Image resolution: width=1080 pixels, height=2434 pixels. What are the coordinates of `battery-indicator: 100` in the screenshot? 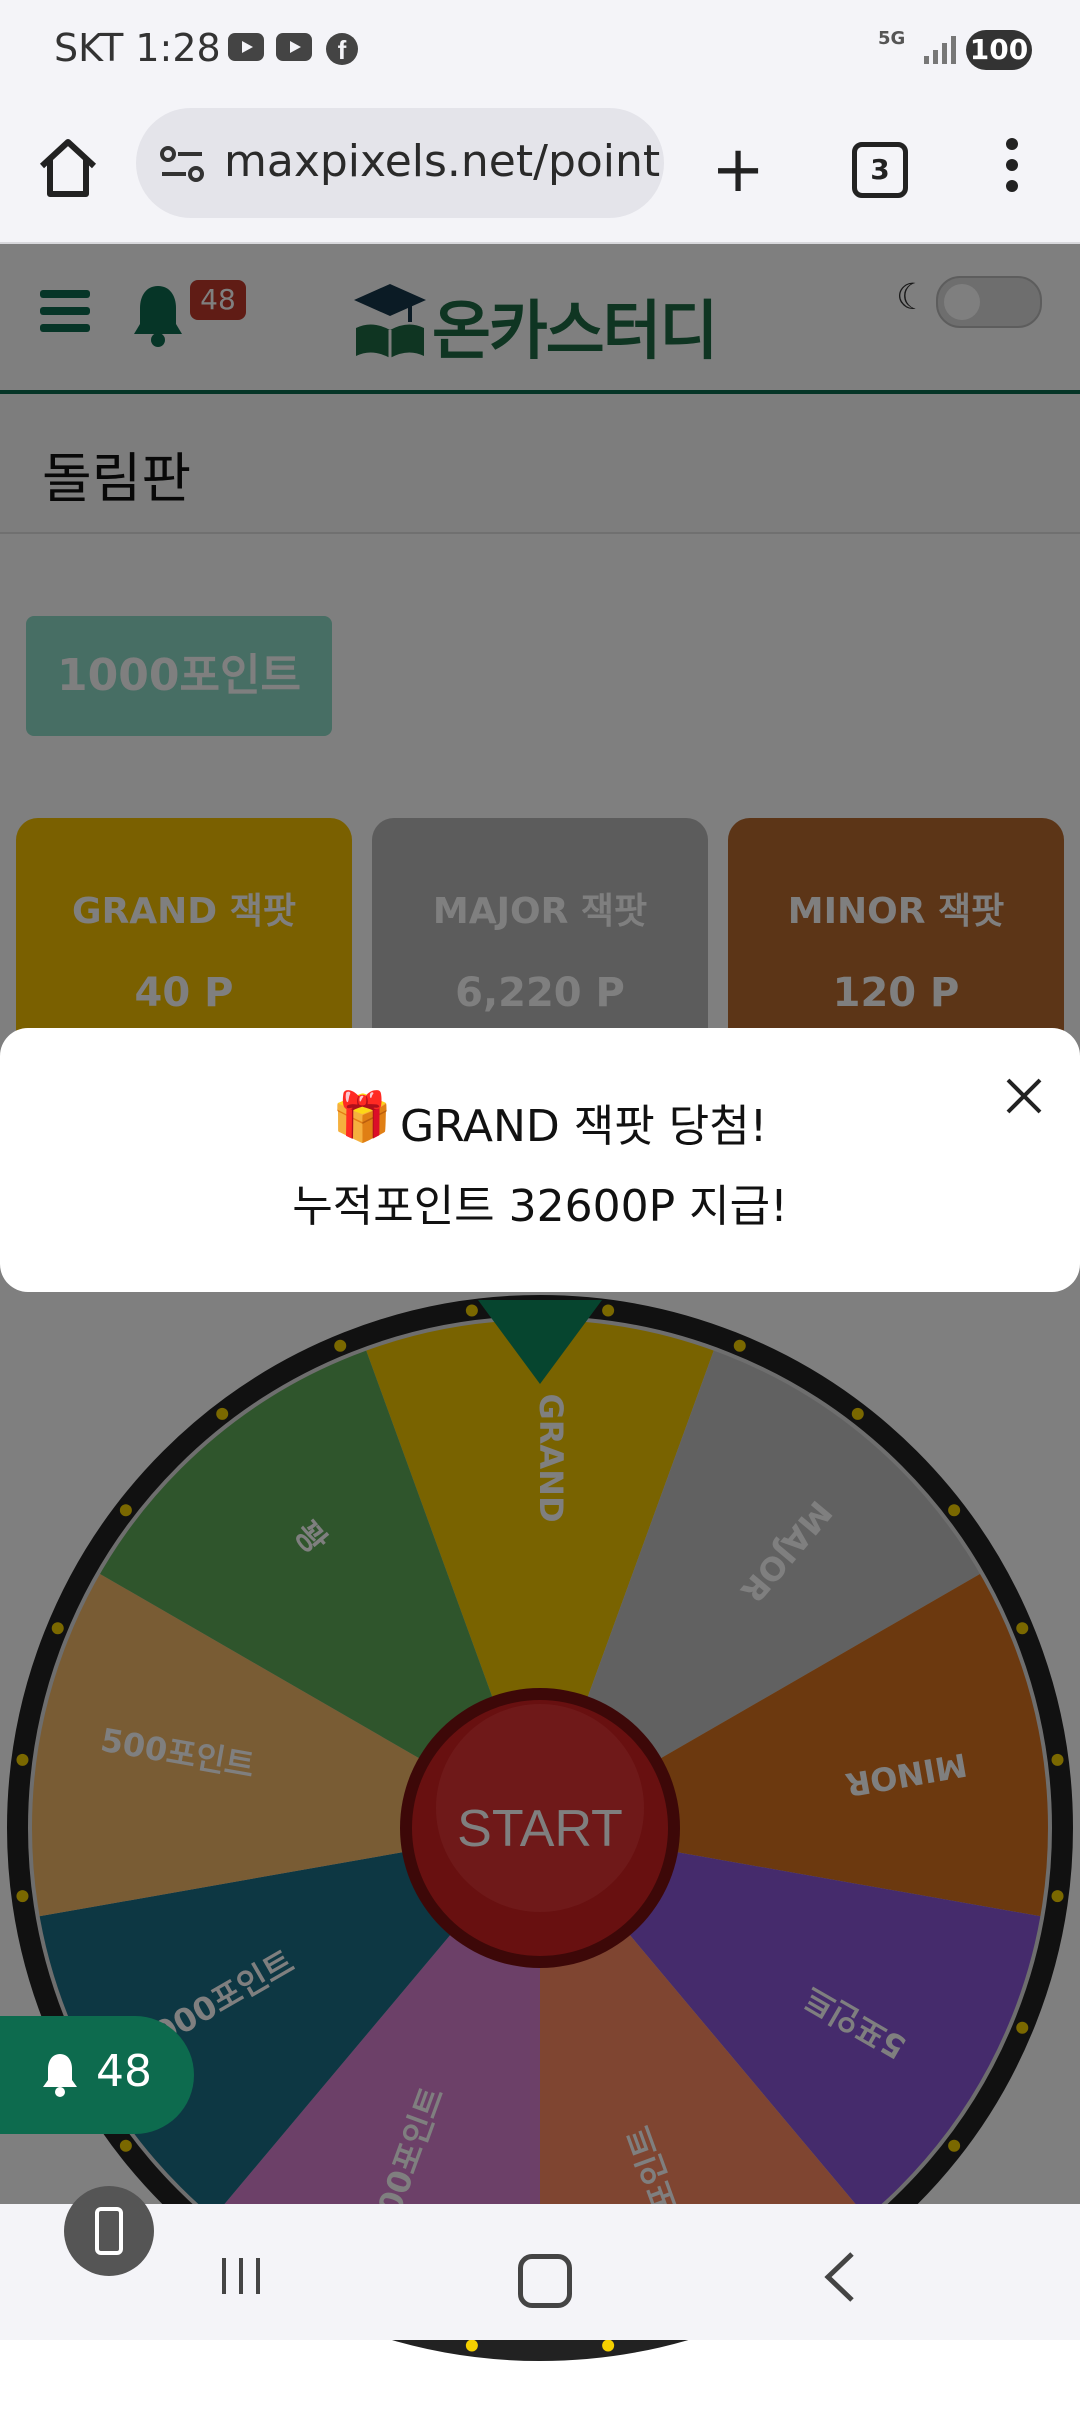 It's located at (999, 50).